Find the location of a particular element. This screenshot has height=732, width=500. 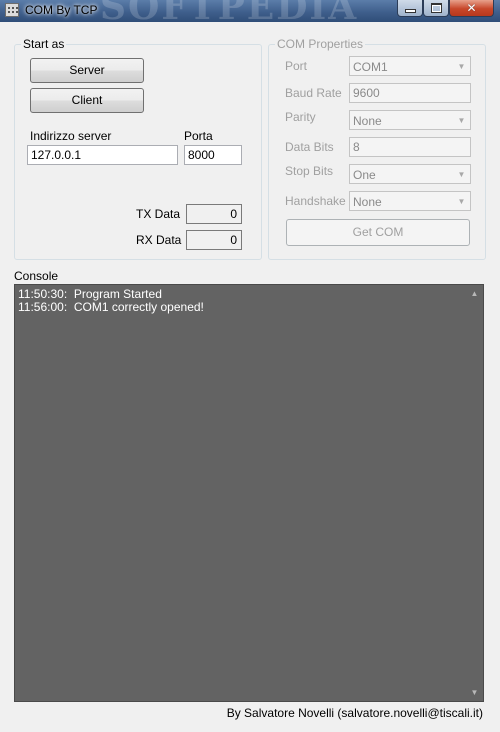

console-message: COM1 correctly opened! is located at coordinates (138, 307).